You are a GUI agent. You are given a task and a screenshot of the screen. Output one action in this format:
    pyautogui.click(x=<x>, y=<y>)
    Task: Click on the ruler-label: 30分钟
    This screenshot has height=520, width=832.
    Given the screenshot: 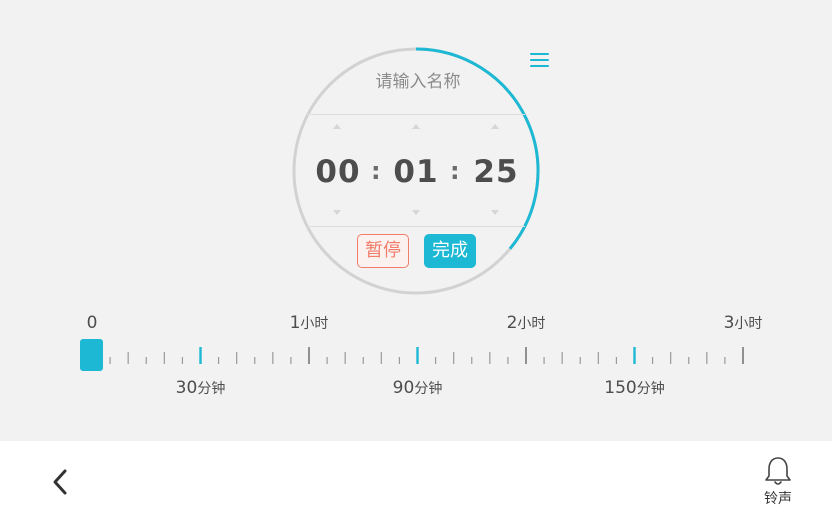 What is the action you would take?
    pyautogui.click(x=200, y=388)
    